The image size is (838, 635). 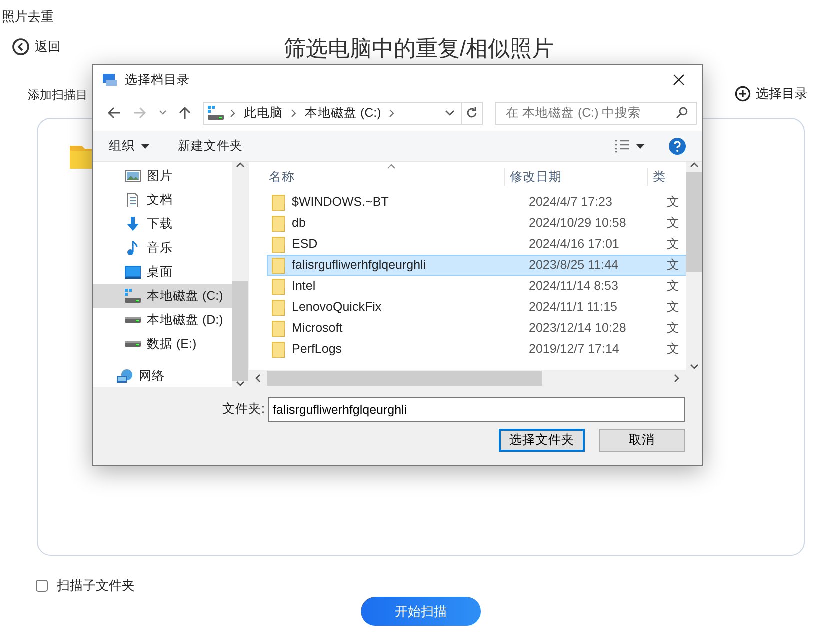 I want to click on download-icon, so click(x=133, y=224).